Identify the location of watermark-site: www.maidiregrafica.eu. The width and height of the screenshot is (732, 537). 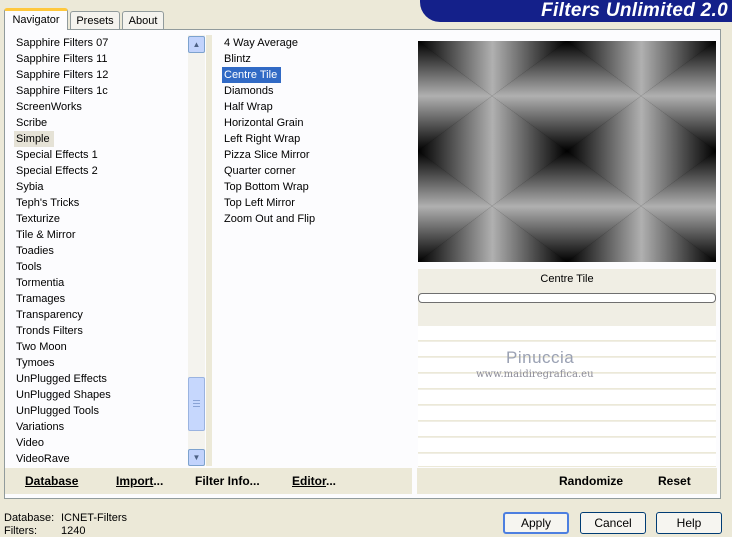
(535, 374).